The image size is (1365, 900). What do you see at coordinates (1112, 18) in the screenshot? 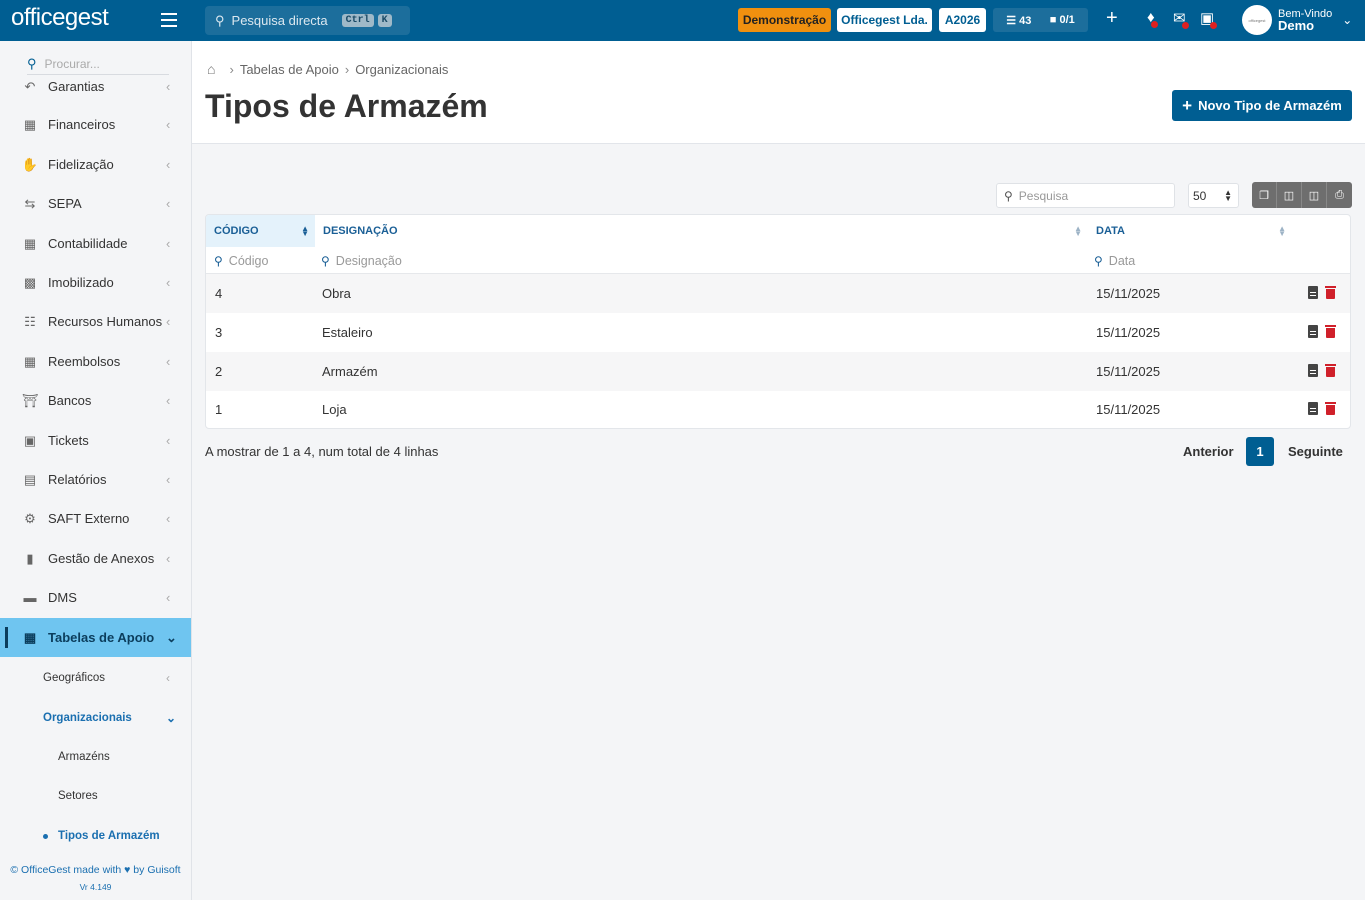
I see `add-icon: +` at bounding box center [1112, 18].